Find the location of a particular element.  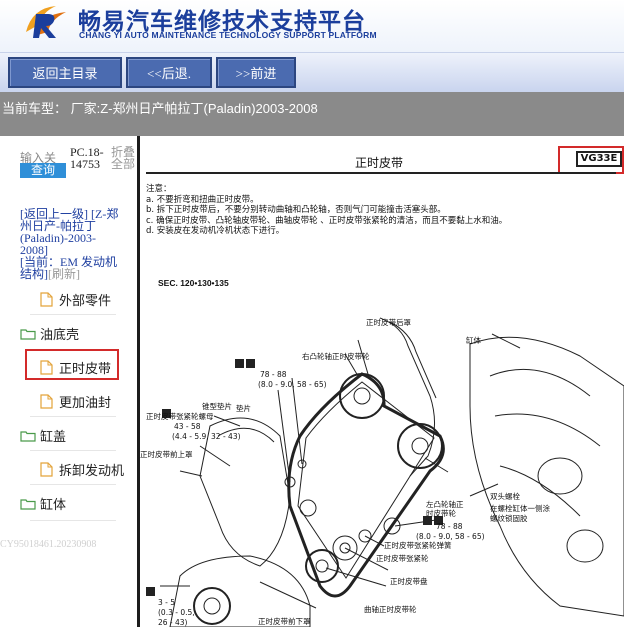

label-torque-4: 3 - 5 is located at coordinates (167, 602).